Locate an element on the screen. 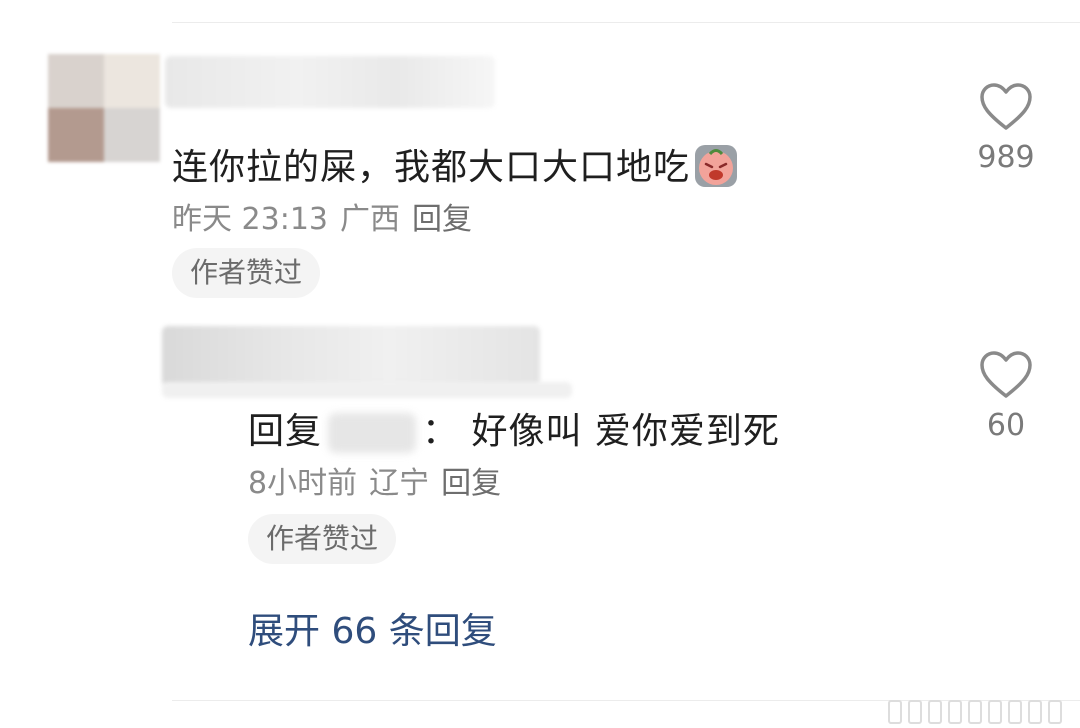  author-liked-badge: 作者赞过 is located at coordinates (246, 273).